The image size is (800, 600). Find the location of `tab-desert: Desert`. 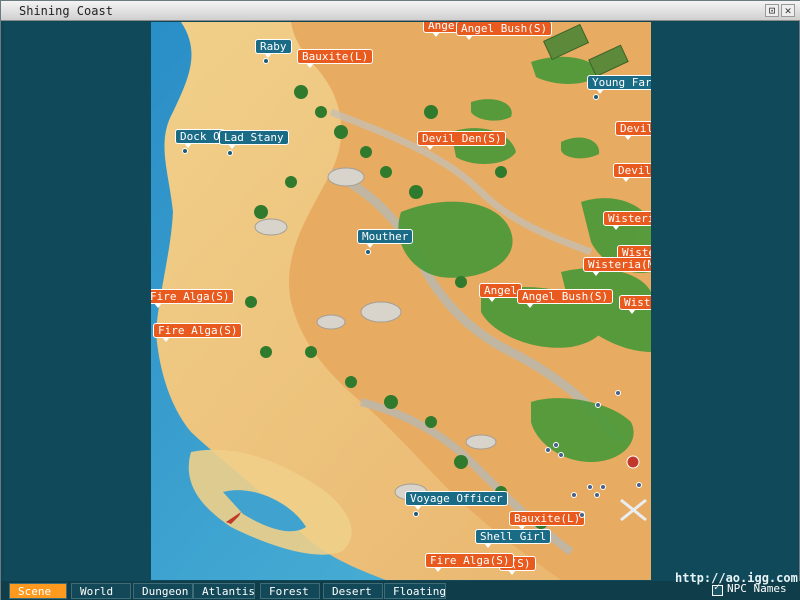

tab-desert: Desert is located at coordinates (353, 591).